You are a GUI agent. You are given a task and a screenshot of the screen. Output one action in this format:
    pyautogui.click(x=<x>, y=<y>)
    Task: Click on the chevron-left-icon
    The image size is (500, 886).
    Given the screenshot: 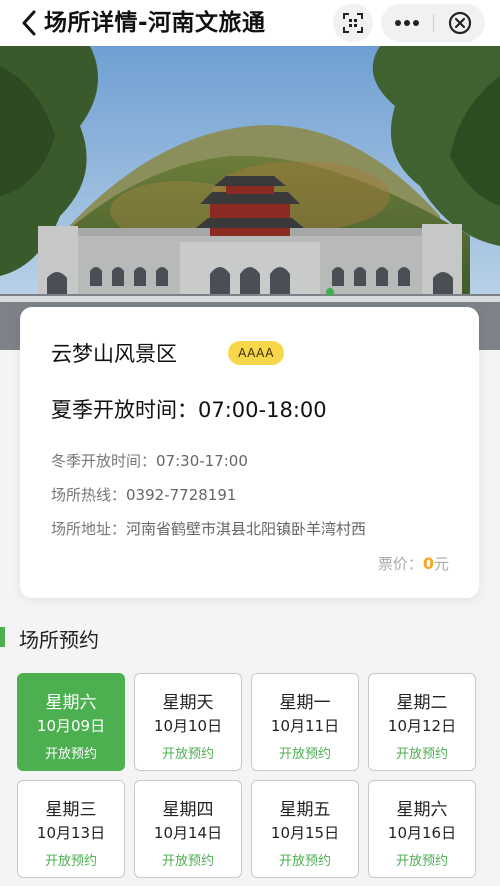 What is the action you would take?
    pyautogui.click(x=29, y=23)
    